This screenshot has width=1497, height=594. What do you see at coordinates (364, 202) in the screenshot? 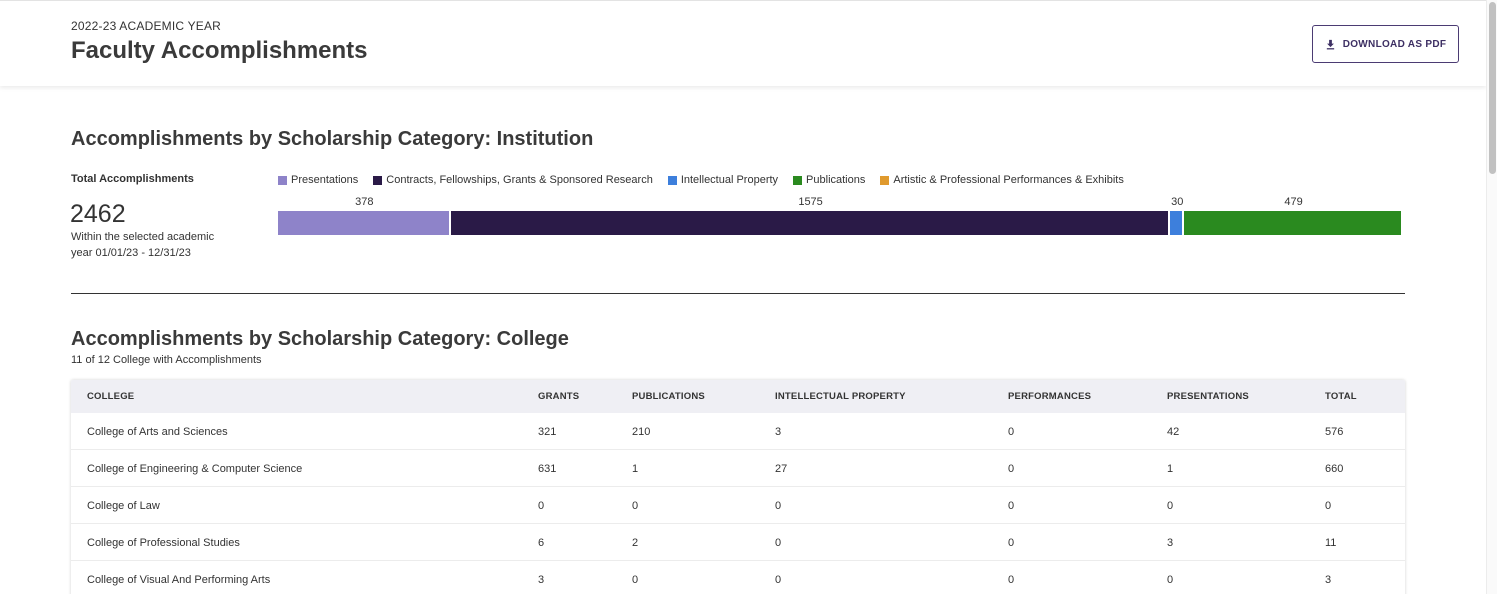
I see `bar-value-label: 378` at bounding box center [364, 202].